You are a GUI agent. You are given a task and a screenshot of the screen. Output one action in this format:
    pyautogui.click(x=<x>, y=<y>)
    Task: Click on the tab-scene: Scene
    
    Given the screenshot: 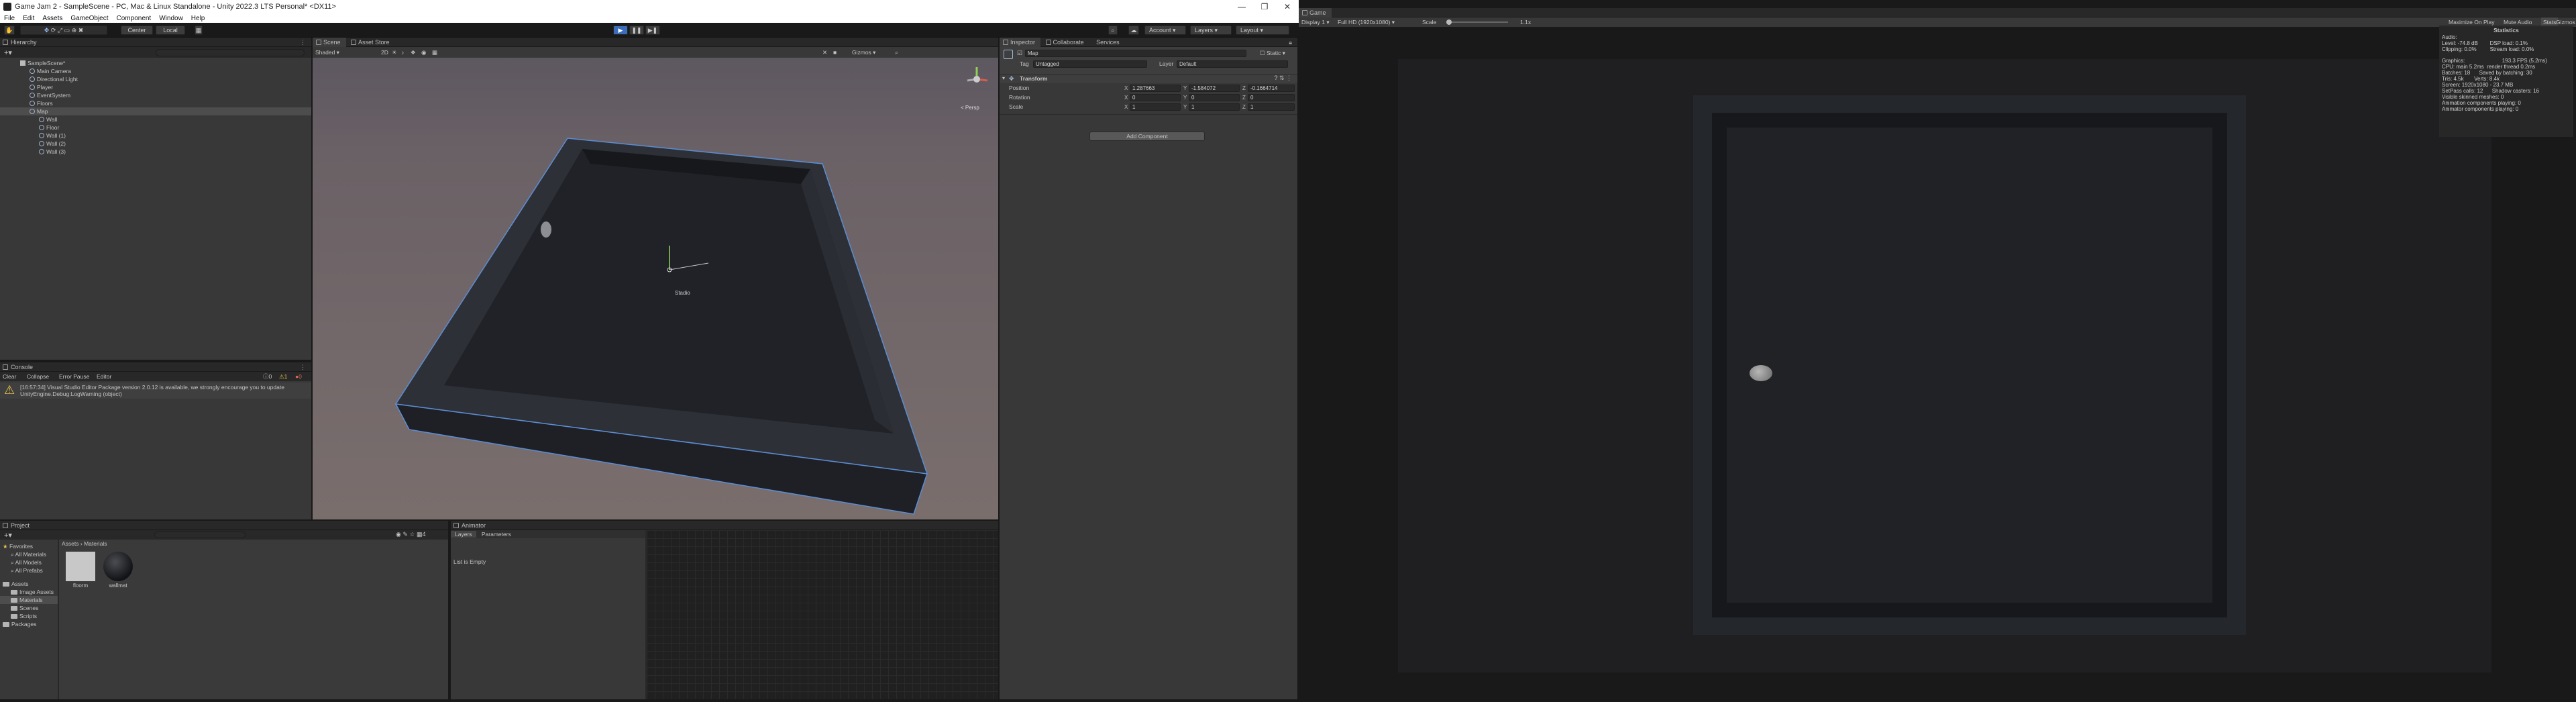 What is the action you would take?
    pyautogui.click(x=329, y=43)
    